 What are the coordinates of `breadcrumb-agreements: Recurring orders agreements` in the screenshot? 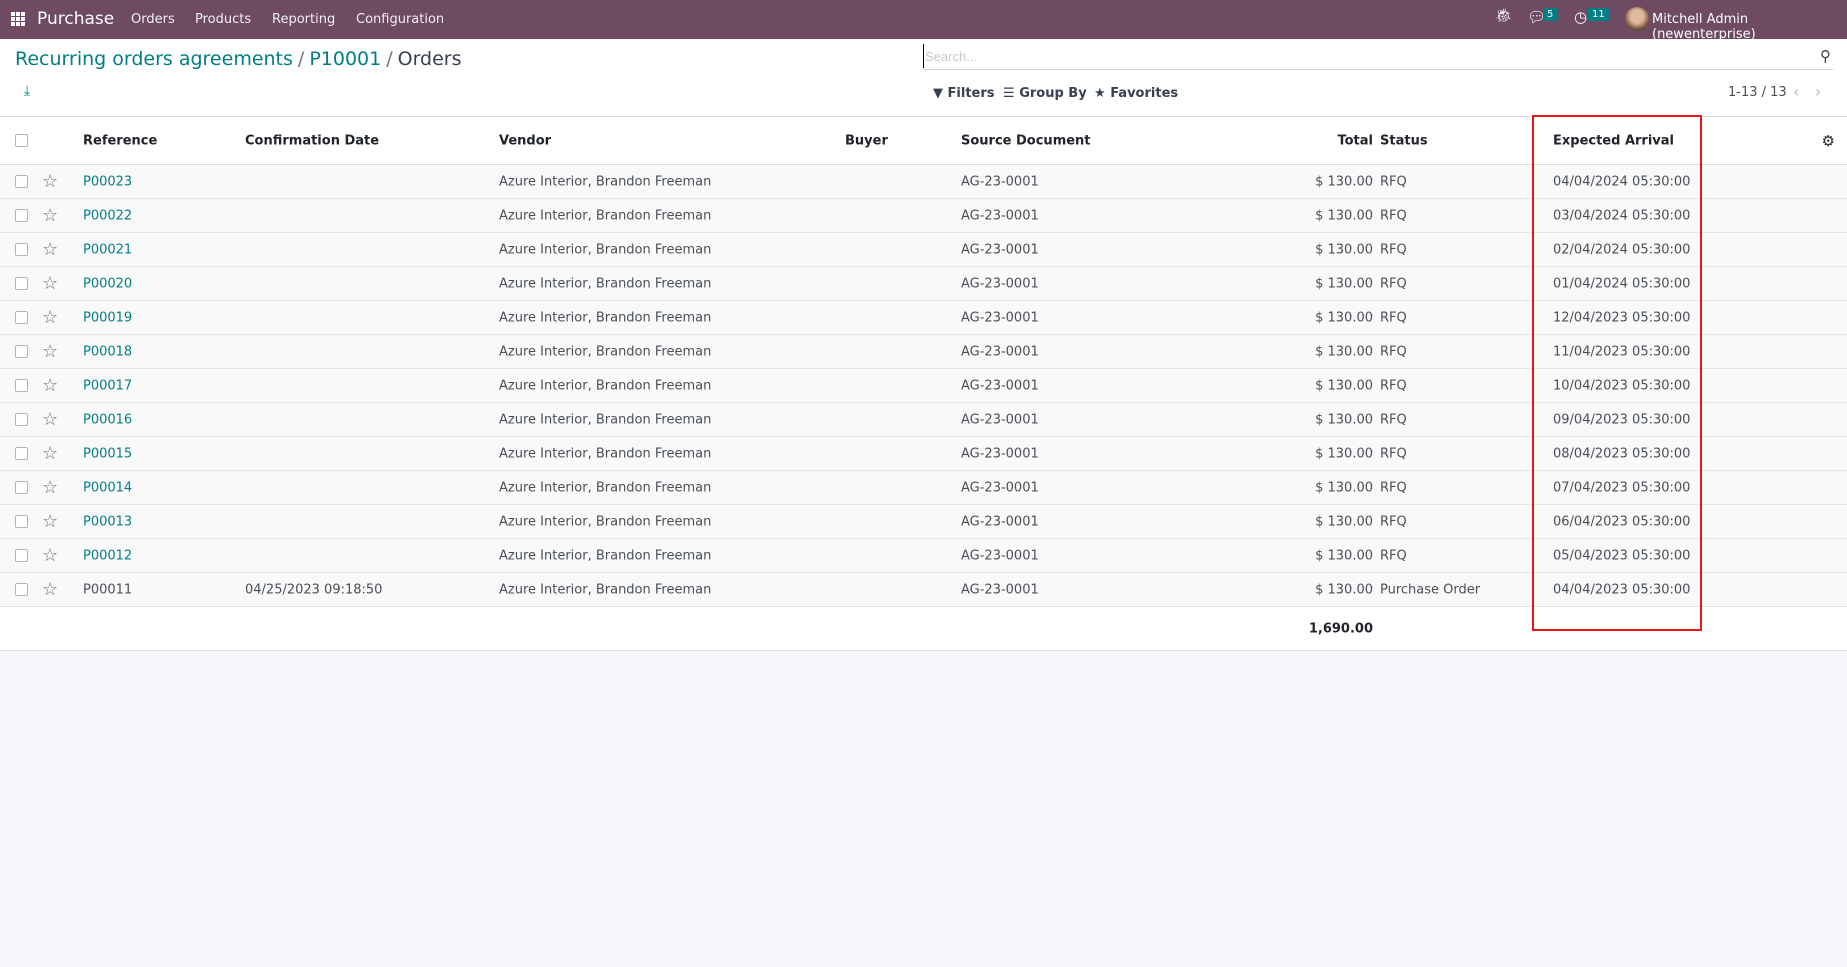 It's located at (154, 59).